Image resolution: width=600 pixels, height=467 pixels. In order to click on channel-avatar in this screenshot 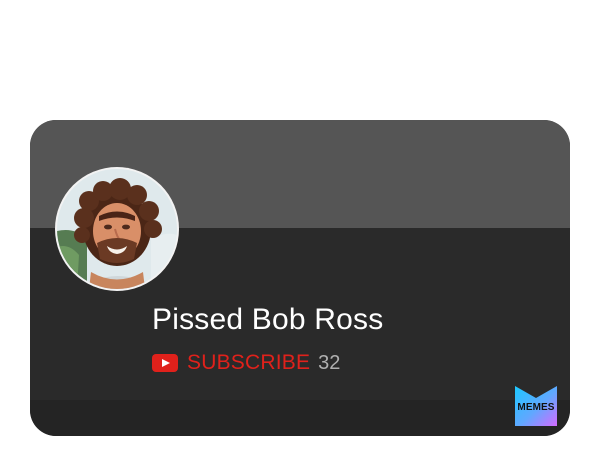, I will do `click(117, 229)`.